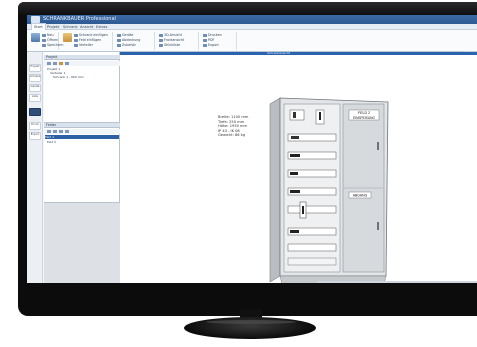 This screenshot has width=477, height=347. I want to click on tab-start: Start, so click(38, 26).